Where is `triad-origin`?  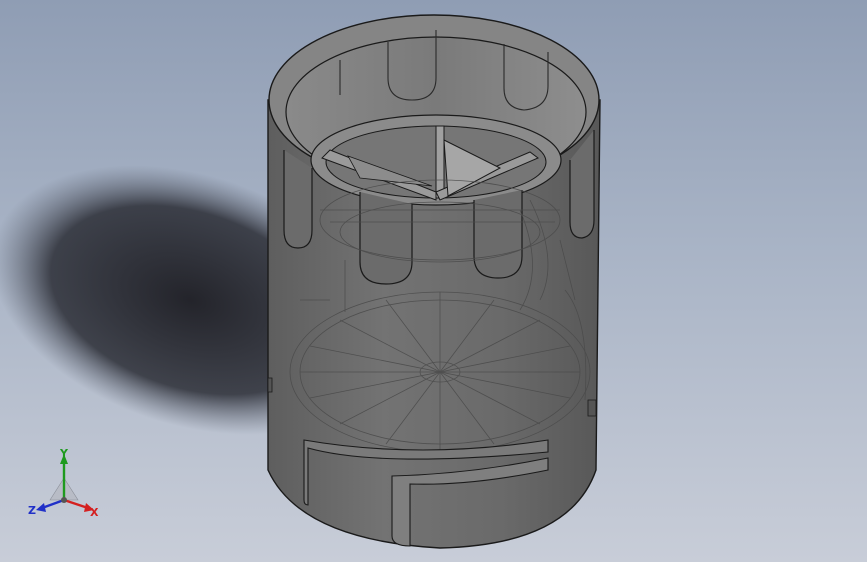
triad-origin is located at coordinates (64, 500).